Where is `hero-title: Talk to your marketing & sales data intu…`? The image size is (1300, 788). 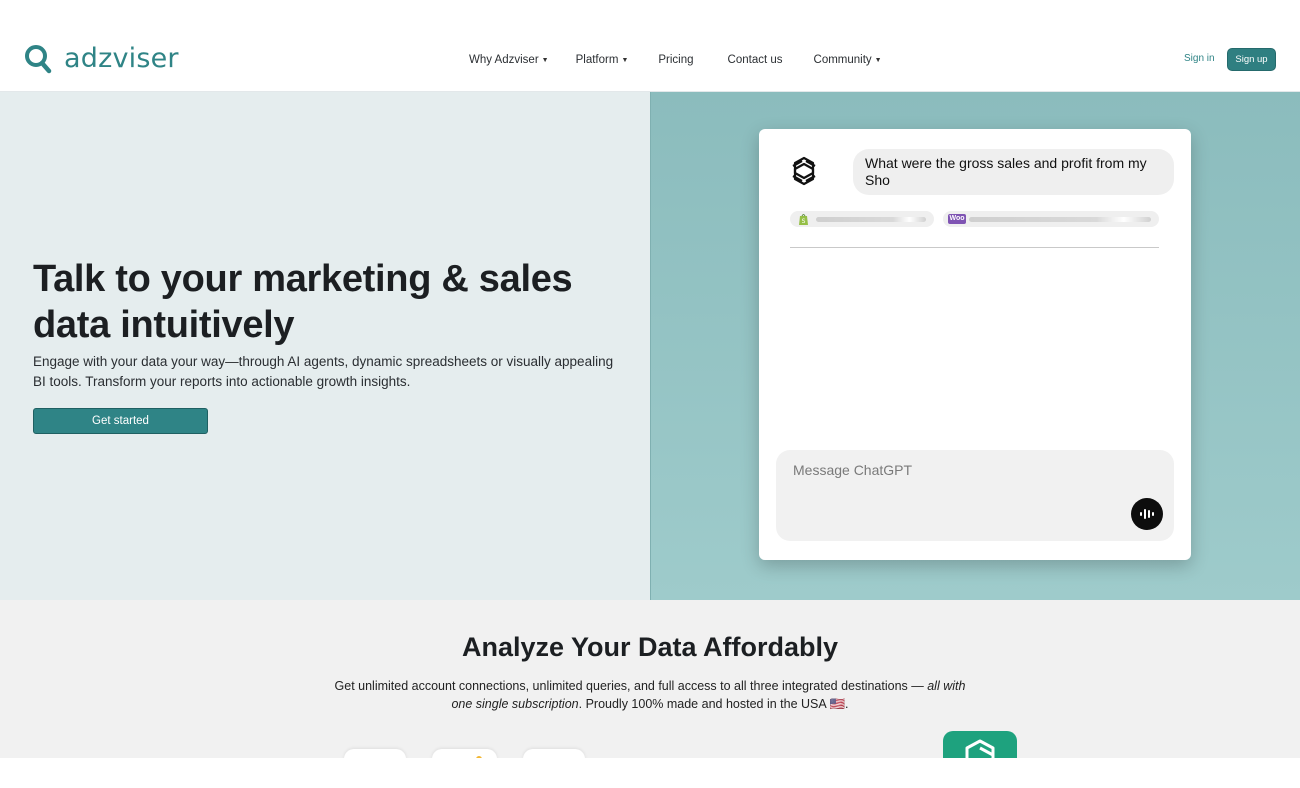
hero-title: Talk to your marketing & sales data intu… is located at coordinates (303, 302).